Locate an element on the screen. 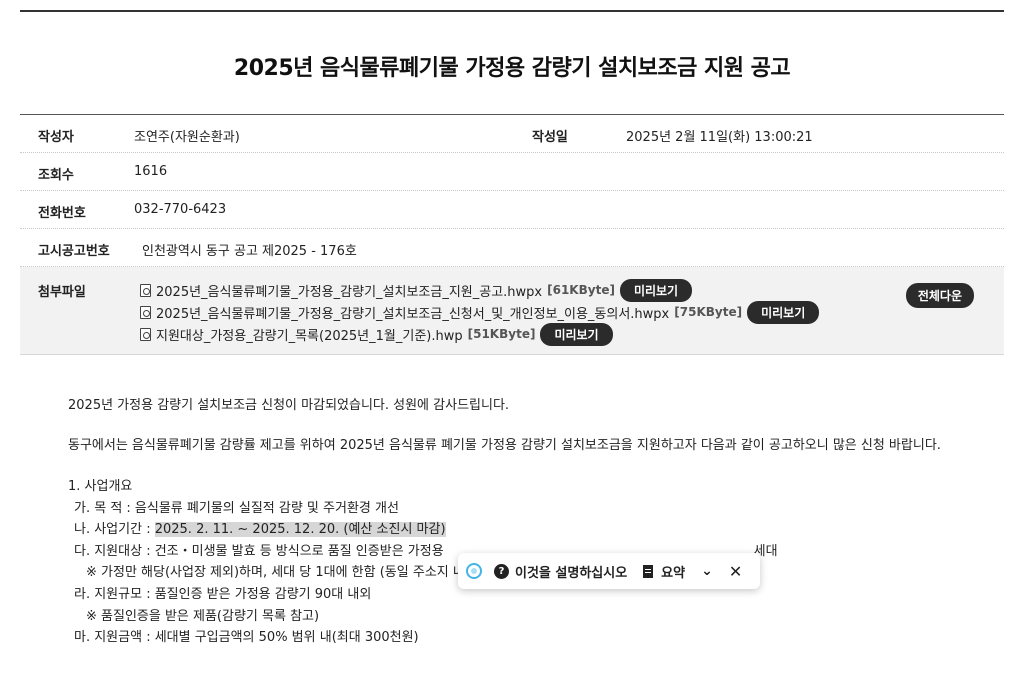 The image size is (1024, 680). selection-assistant-toolbar: ? 이것을 설명하십시오 요약 ⌄ ✕ is located at coordinates (609, 571).